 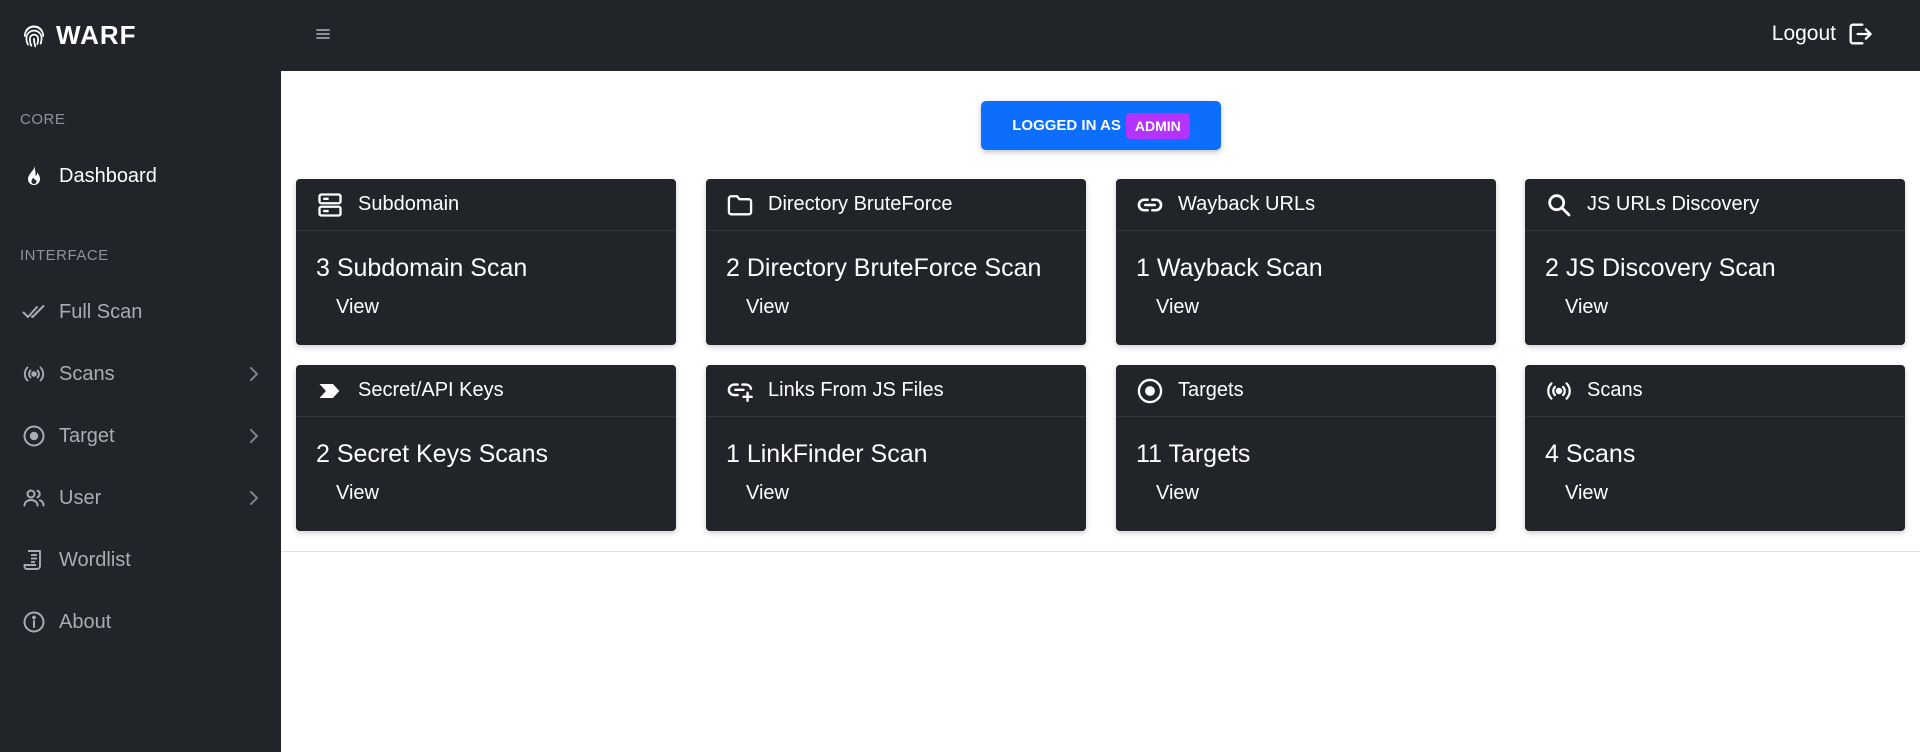 I want to click on card-count: 4 Scans, so click(x=1590, y=454).